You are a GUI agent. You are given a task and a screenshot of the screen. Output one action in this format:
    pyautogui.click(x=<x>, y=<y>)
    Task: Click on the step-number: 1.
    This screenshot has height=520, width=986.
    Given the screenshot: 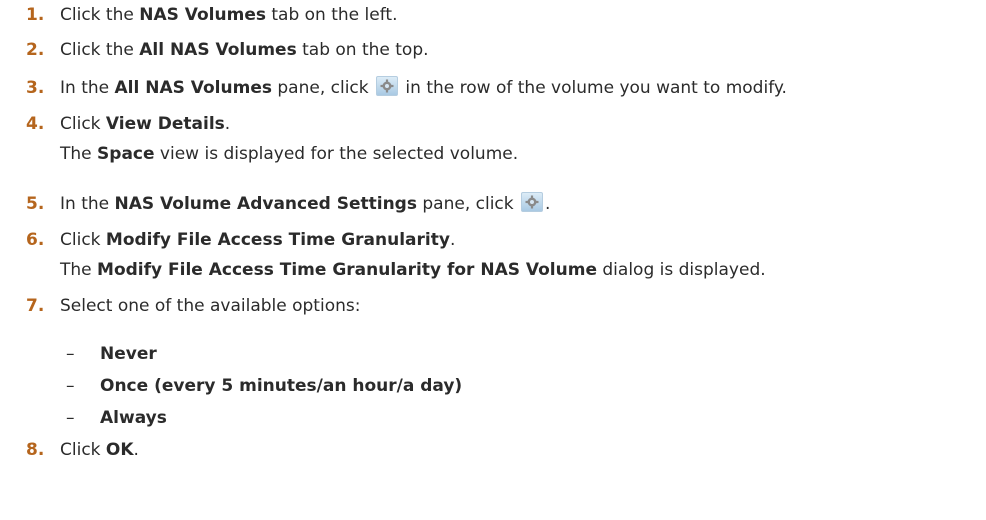 What is the action you would take?
    pyautogui.click(x=35, y=15)
    